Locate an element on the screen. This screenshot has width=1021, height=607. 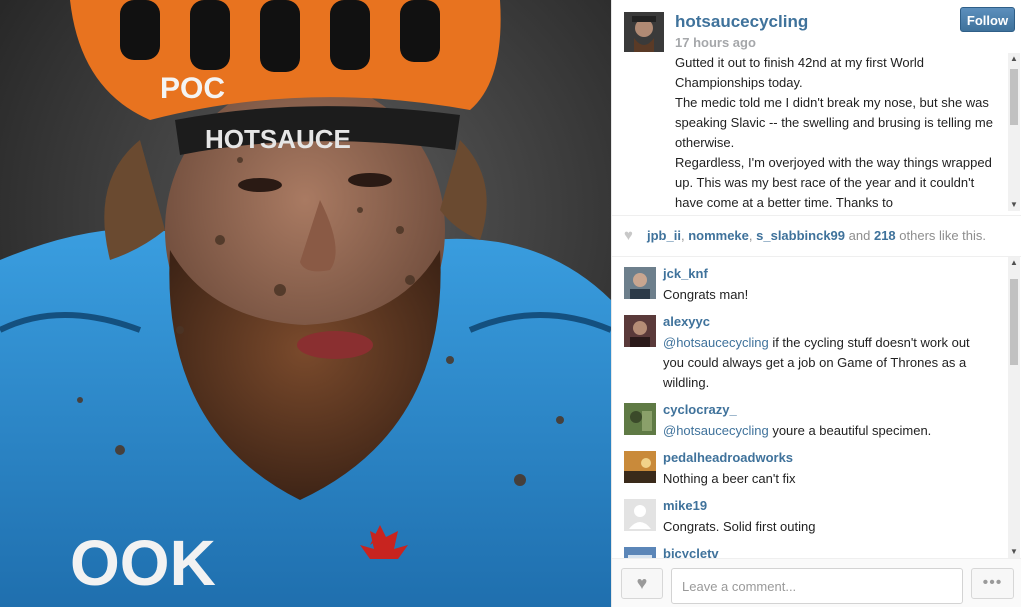
like-user-link: s_slabbinck99 is located at coordinates (800, 235).